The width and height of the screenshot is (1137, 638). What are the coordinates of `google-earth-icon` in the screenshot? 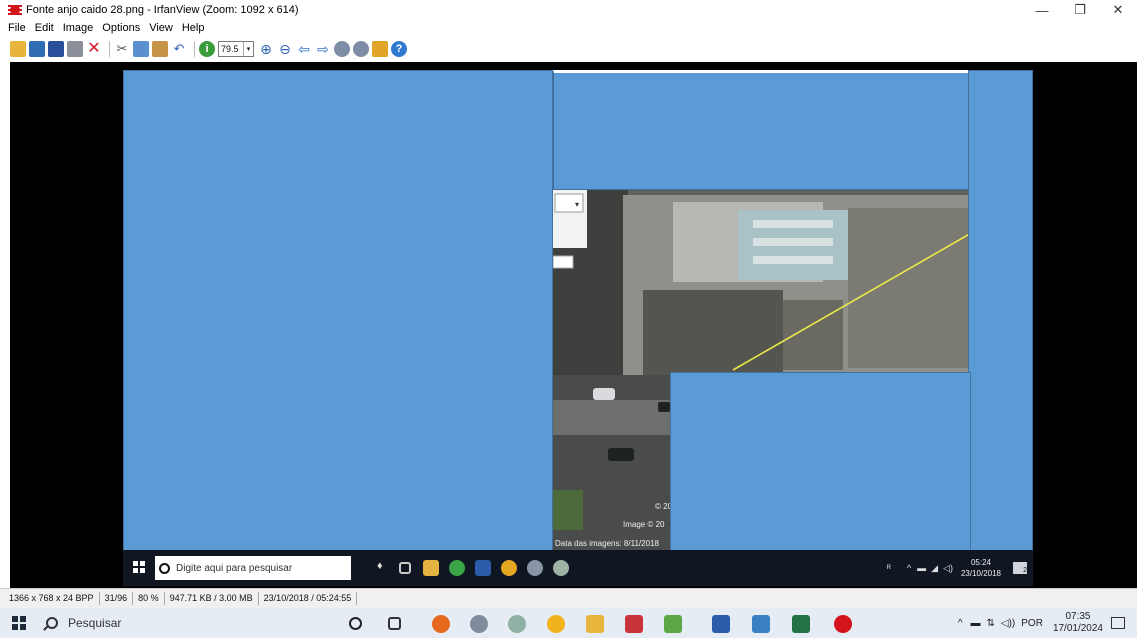 It's located at (535, 568).